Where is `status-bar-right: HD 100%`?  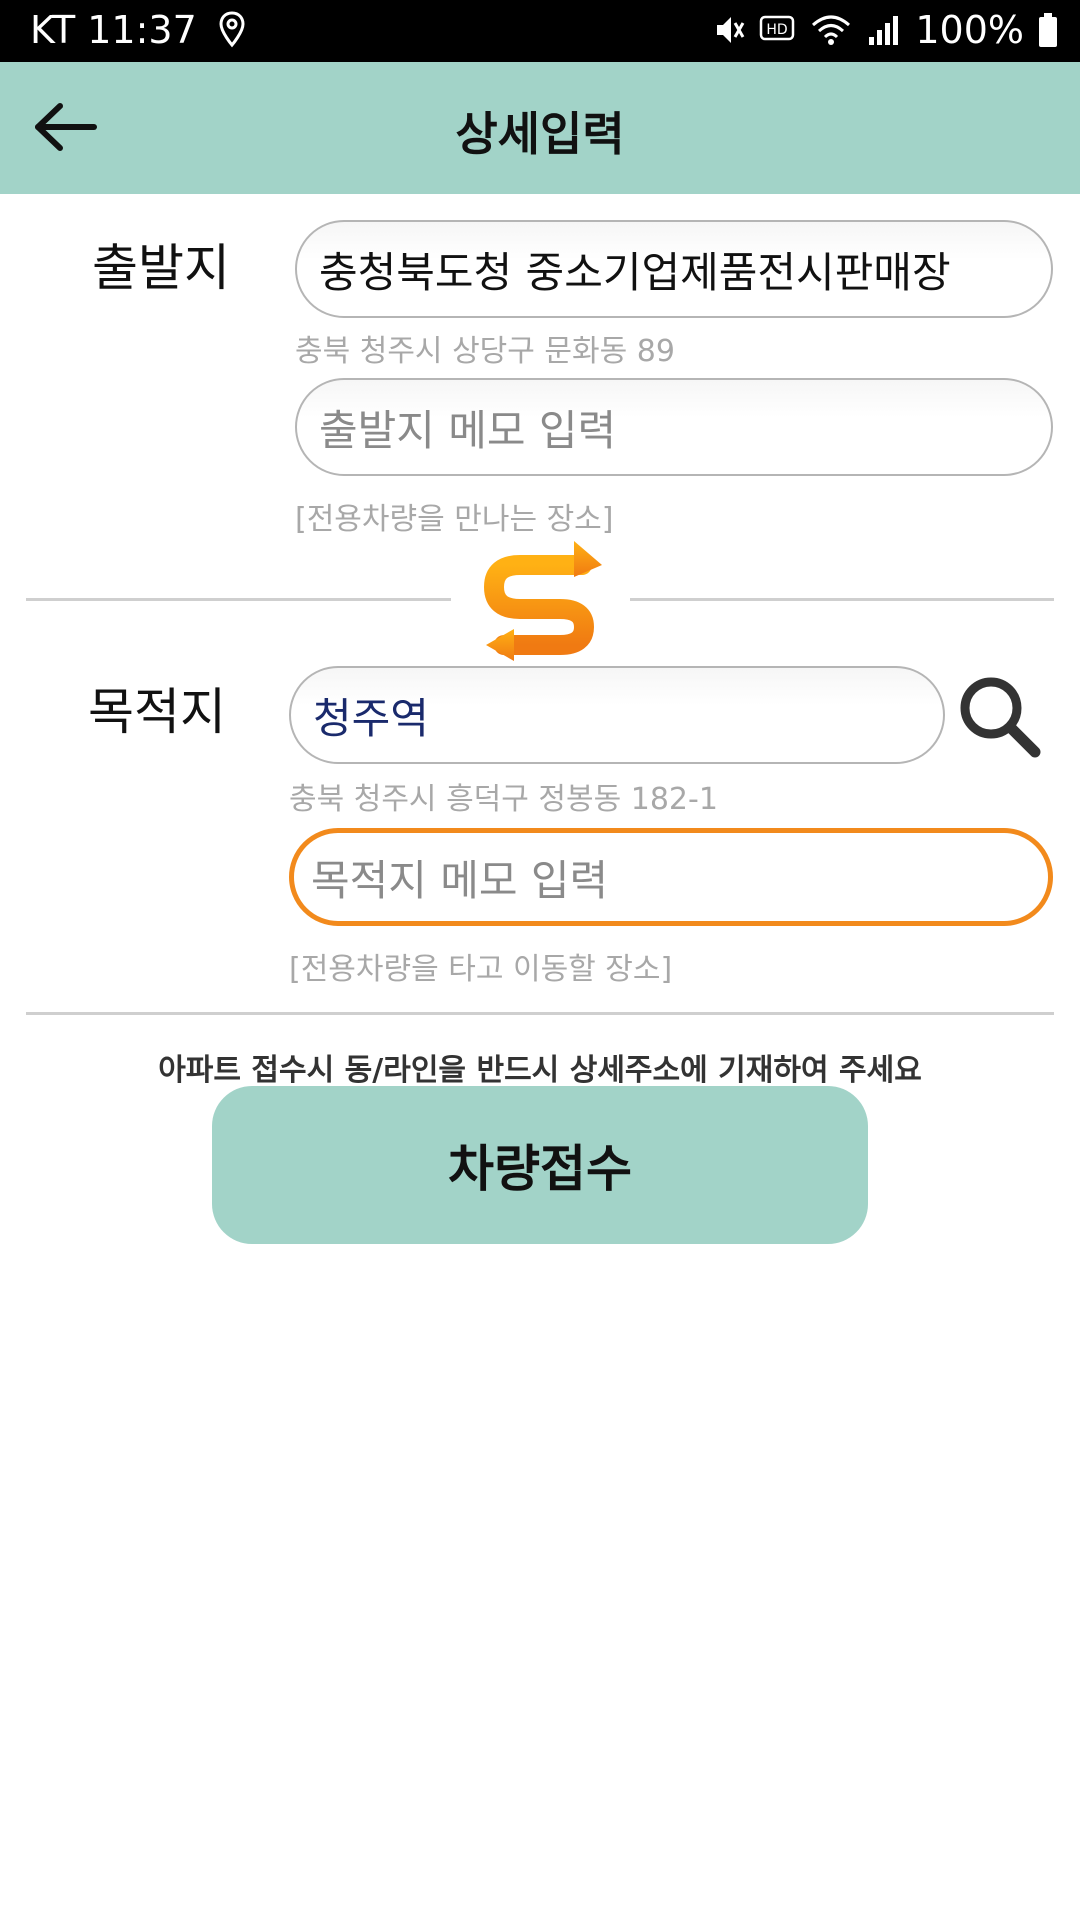
status-bar-right: HD 100% is located at coordinates (886, 30).